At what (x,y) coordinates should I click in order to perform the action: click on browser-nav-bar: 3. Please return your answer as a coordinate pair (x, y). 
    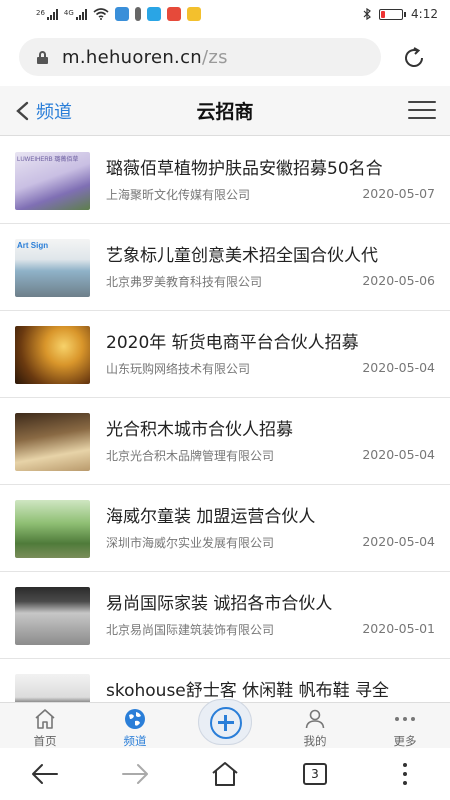
    Looking at the image, I should click on (225, 774).